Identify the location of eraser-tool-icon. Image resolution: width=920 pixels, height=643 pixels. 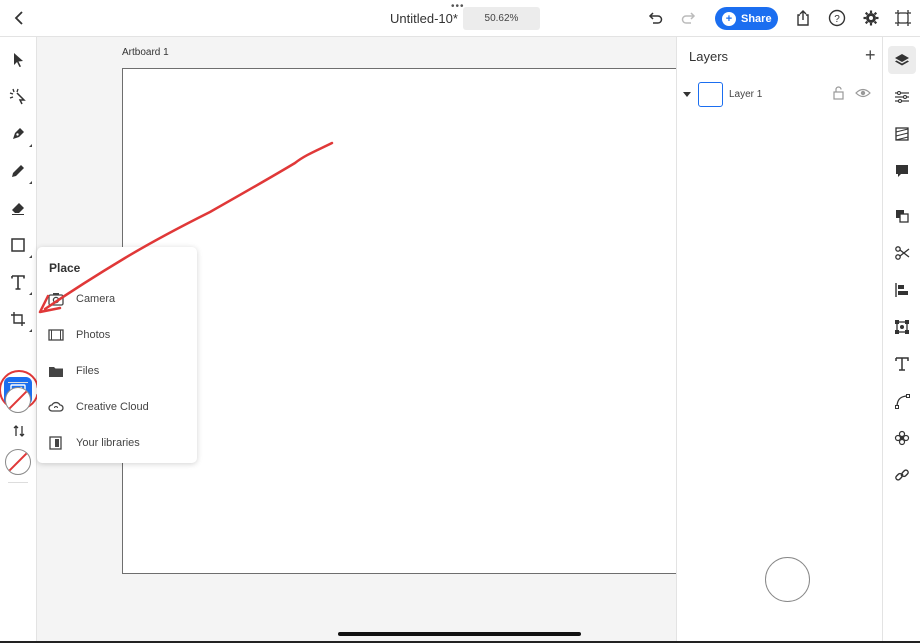
(18, 208).